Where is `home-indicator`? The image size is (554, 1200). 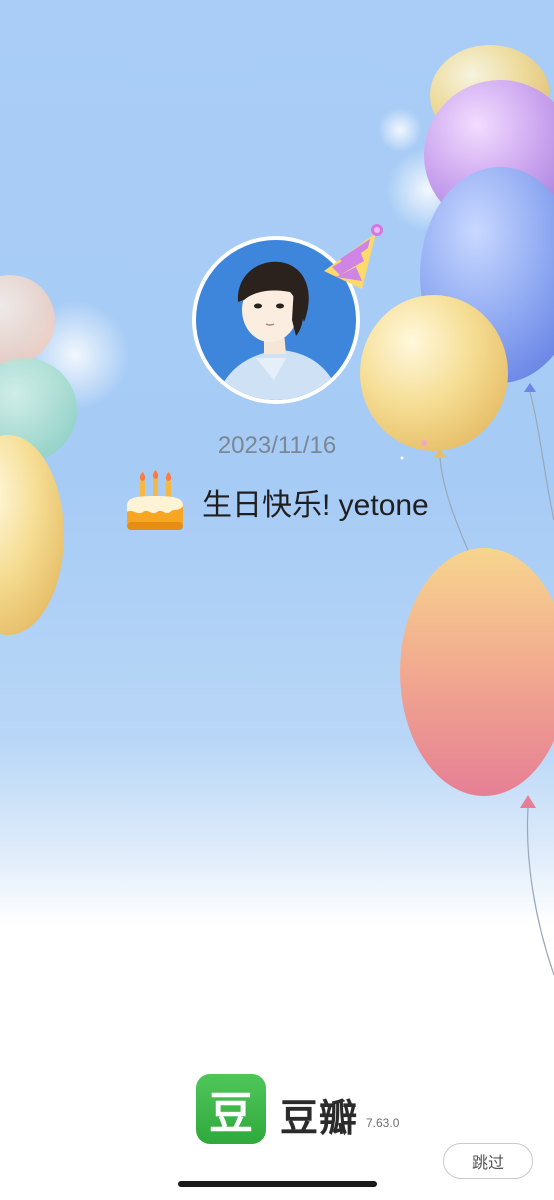 home-indicator is located at coordinates (277, 1184).